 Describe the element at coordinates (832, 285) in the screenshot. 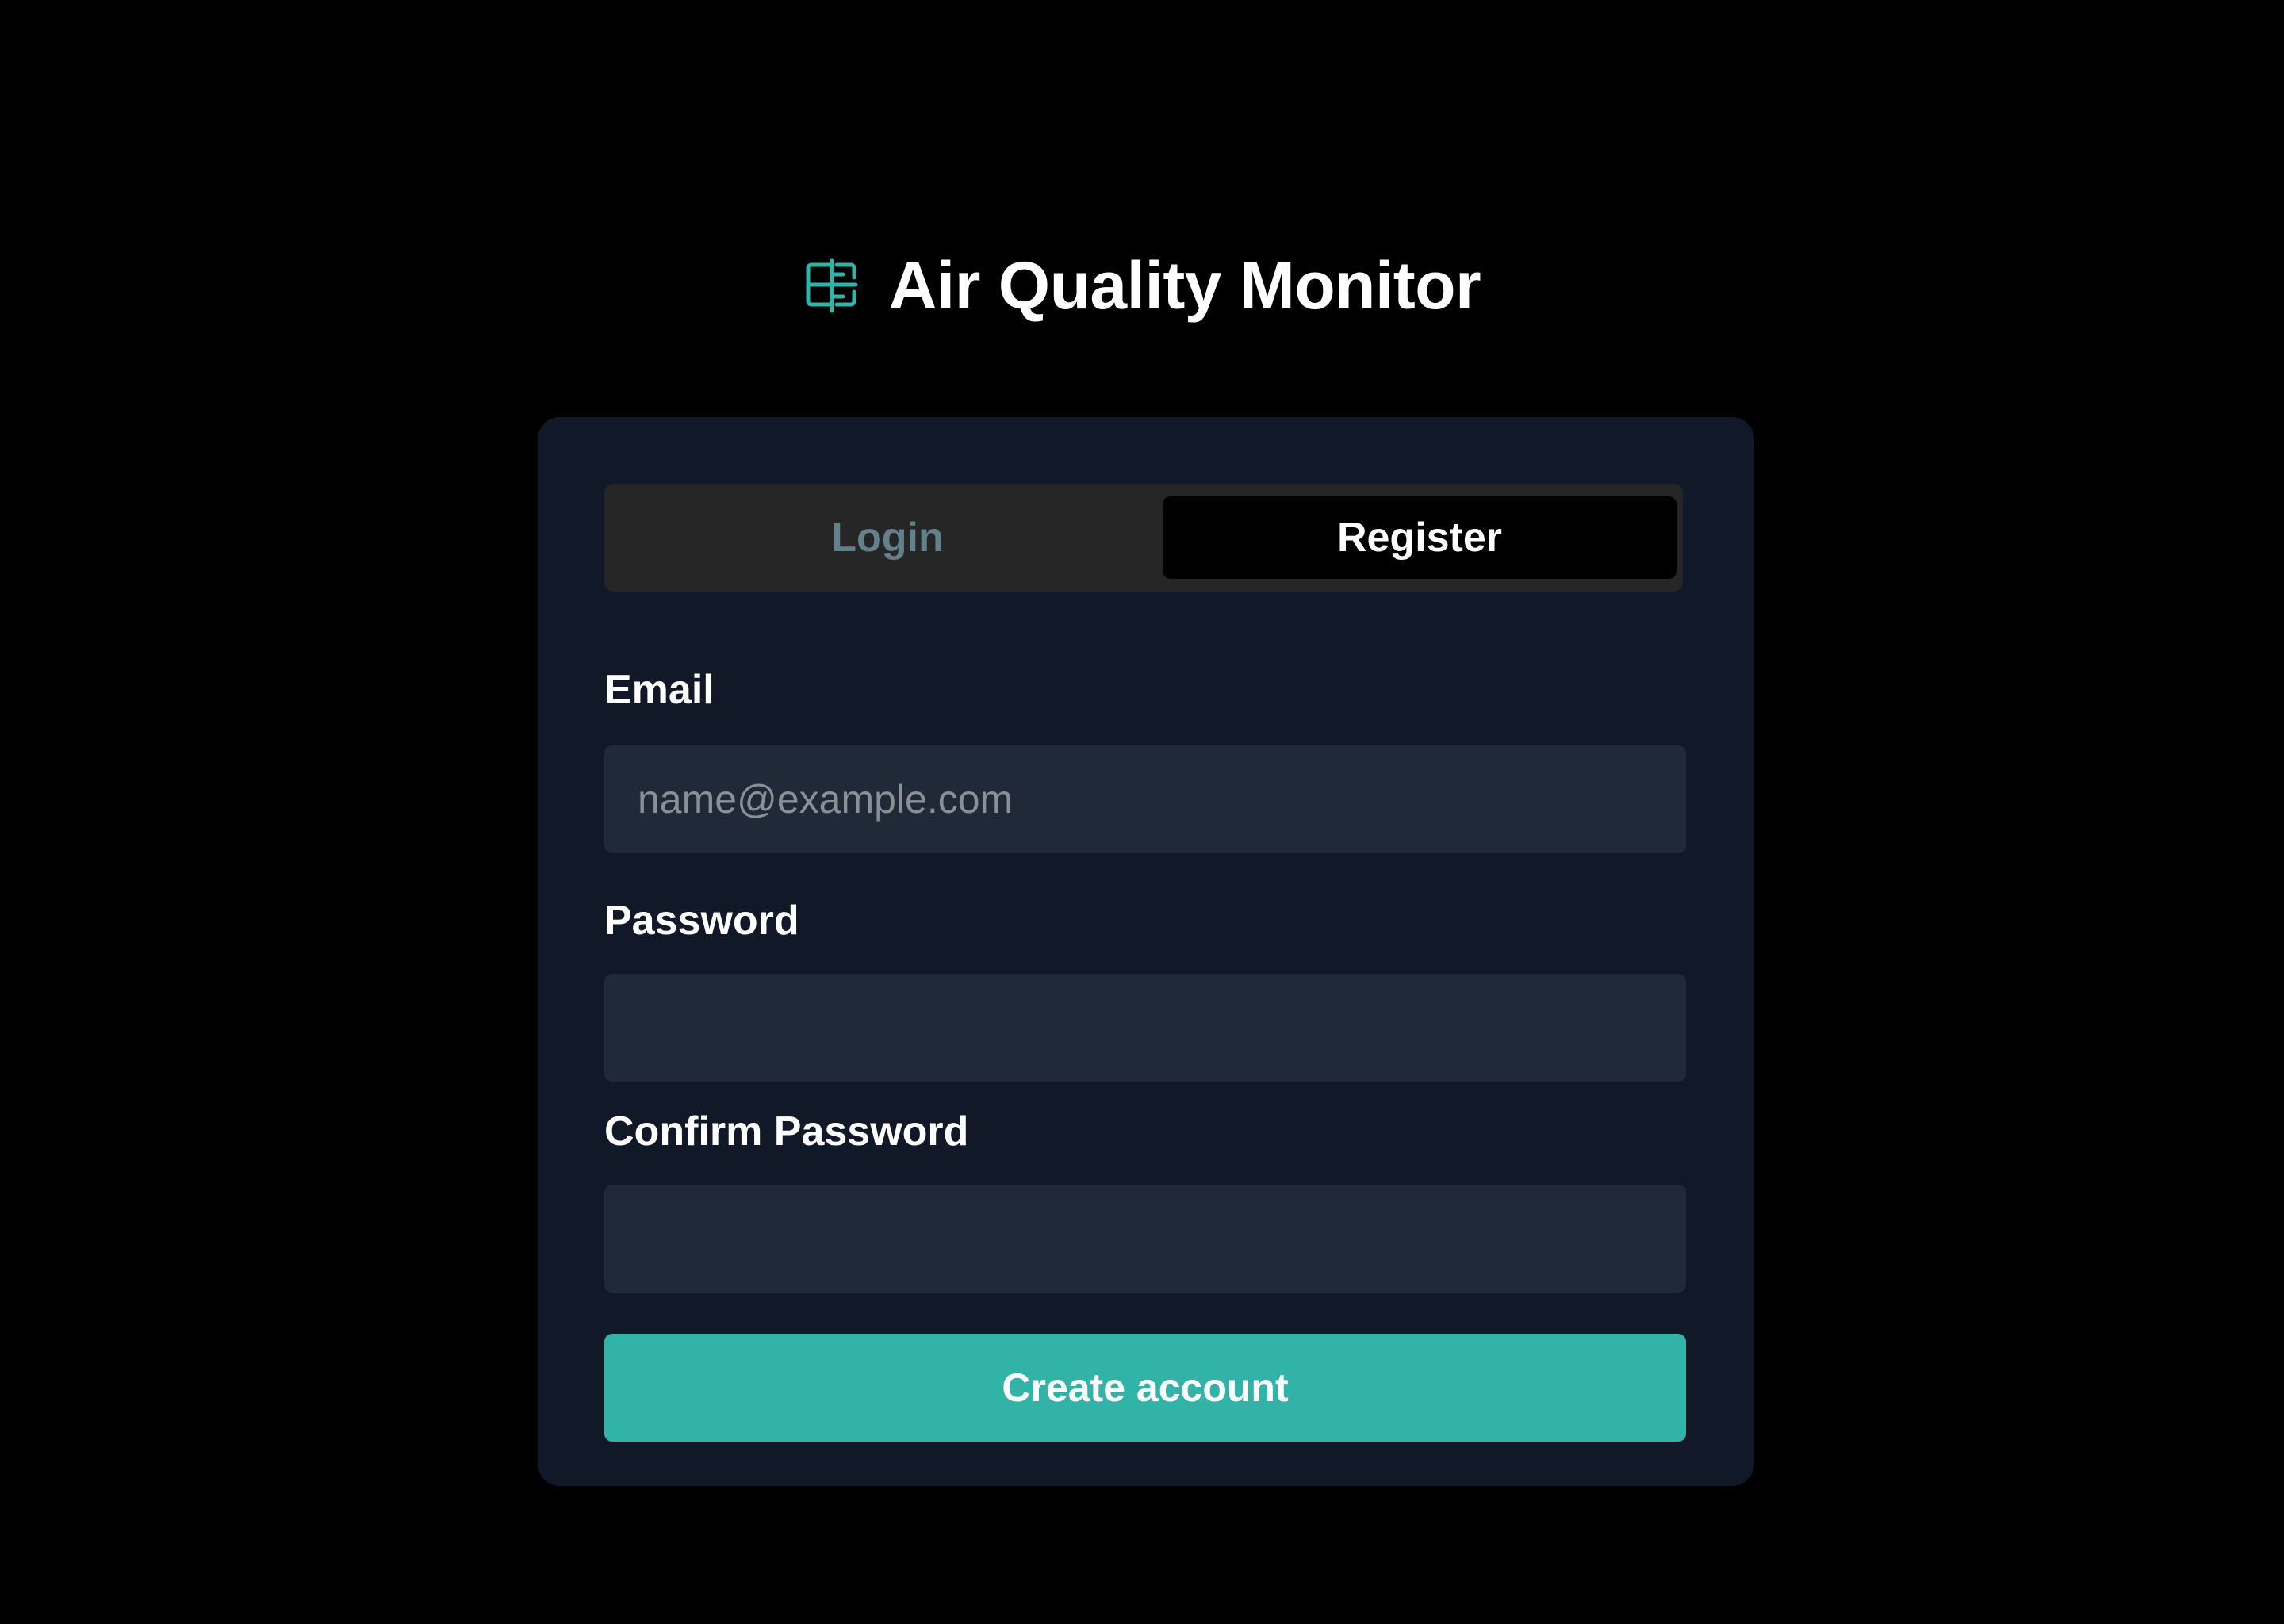

I see `air-filter-icon` at that location.